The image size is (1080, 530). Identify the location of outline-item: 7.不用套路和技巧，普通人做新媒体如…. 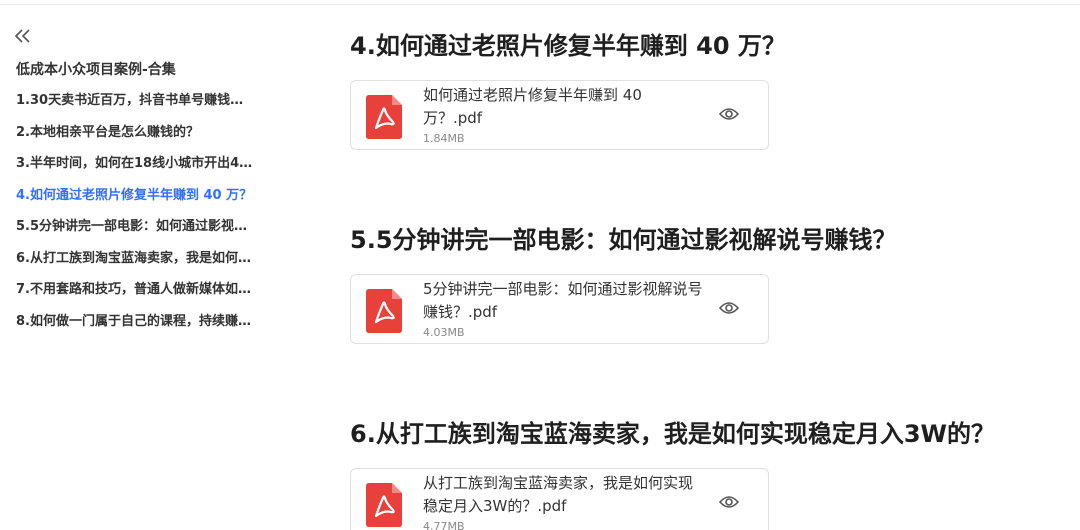
(150, 294).